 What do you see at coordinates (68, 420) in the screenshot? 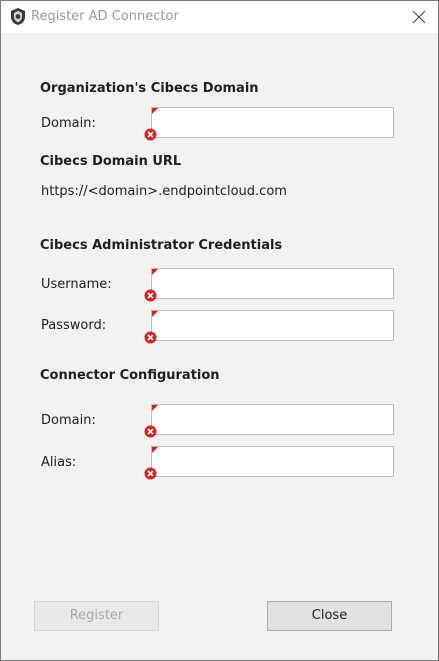
I see `connector-domain-label: Domain:` at bounding box center [68, 420].